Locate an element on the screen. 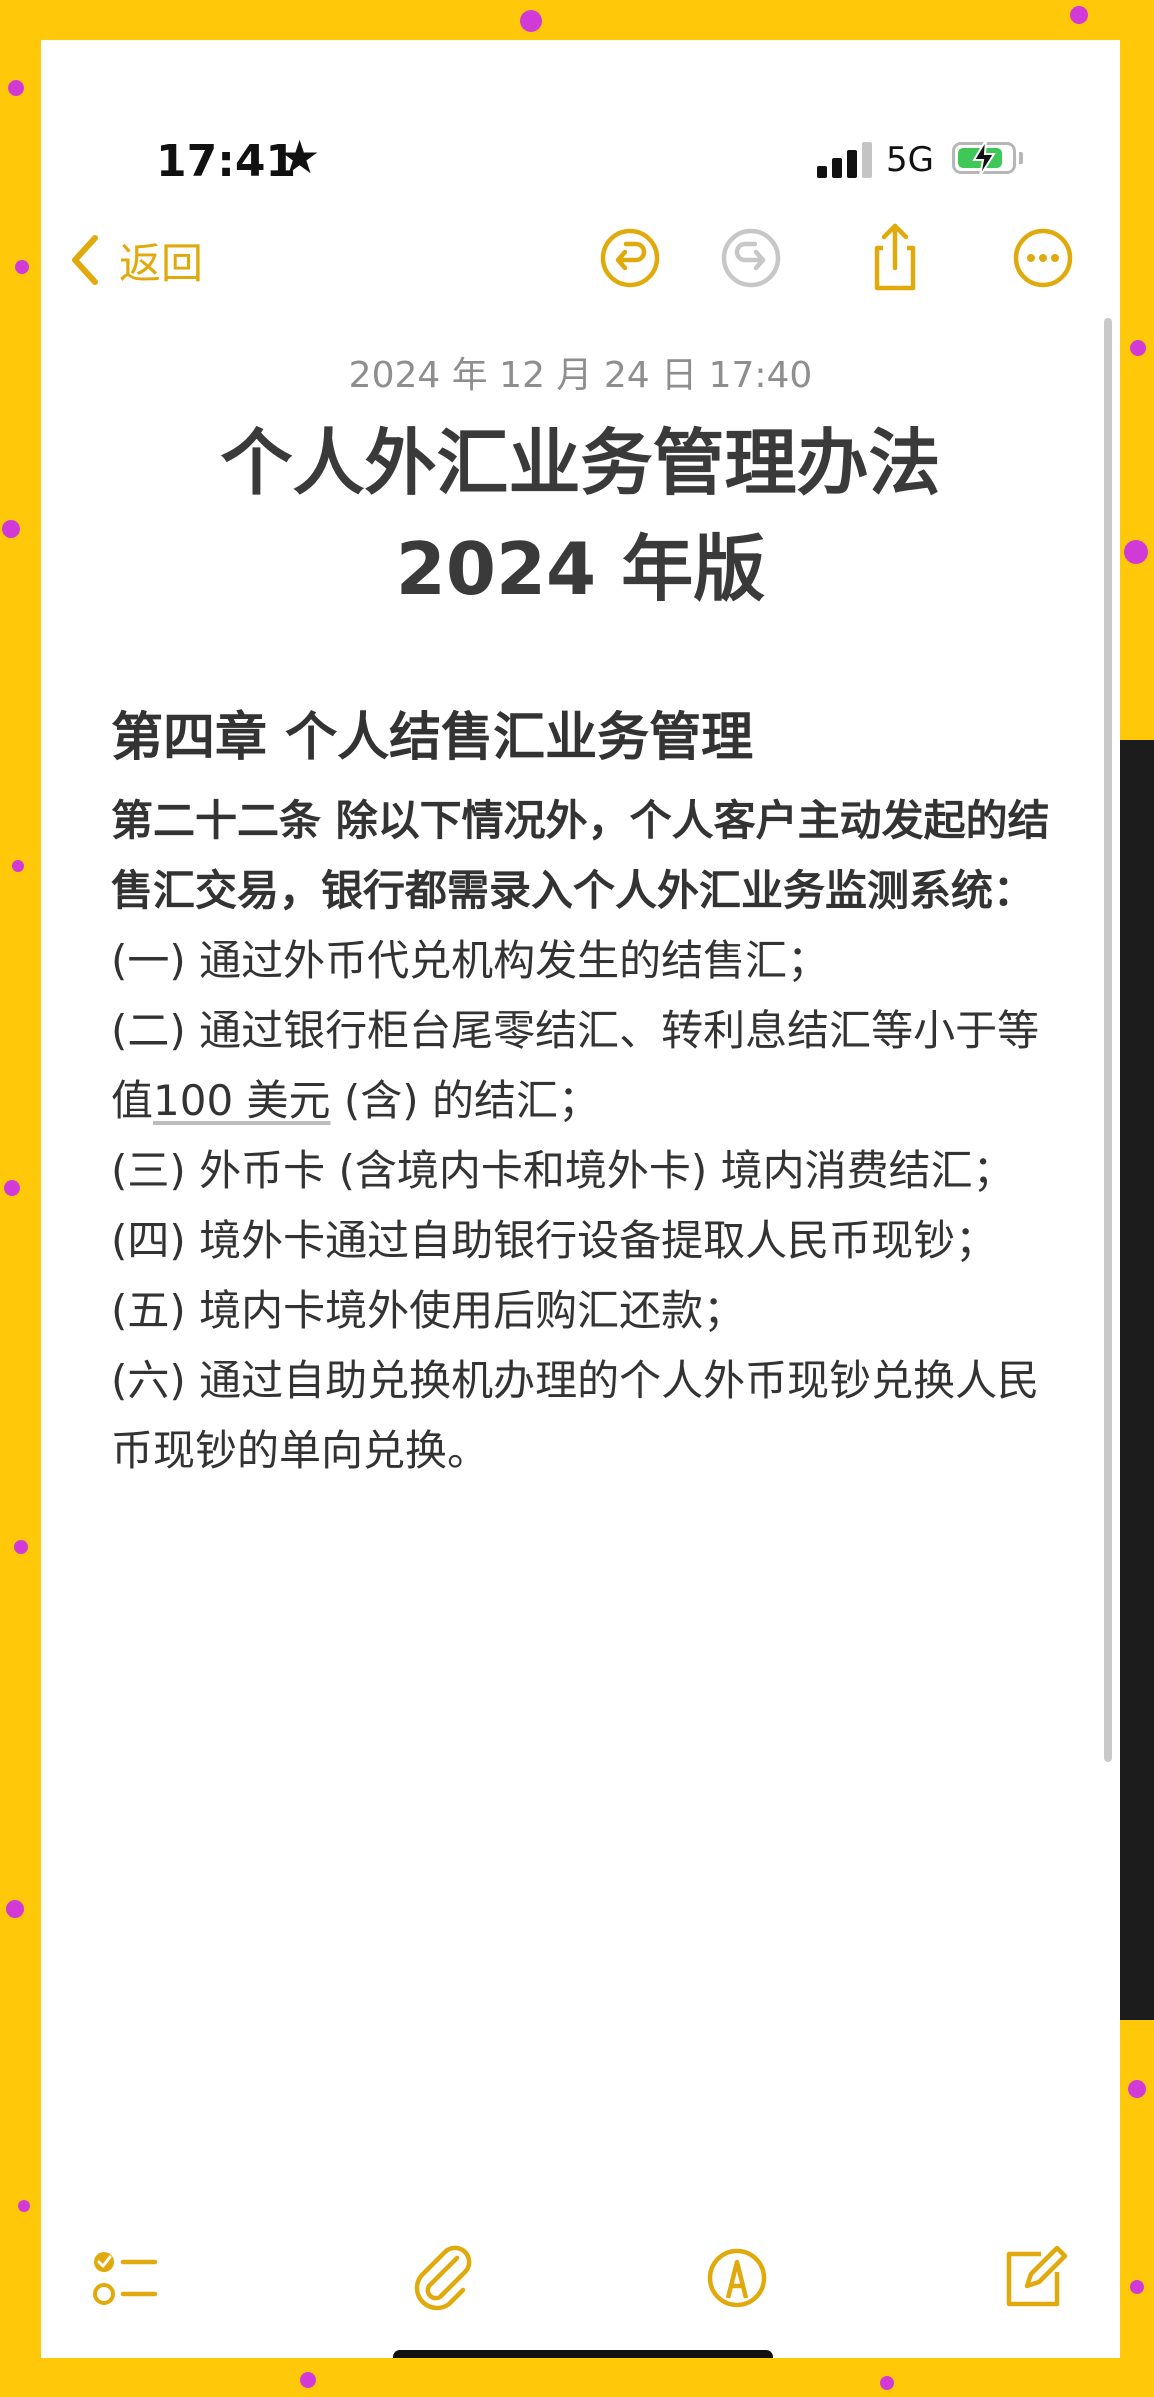 This screenshot has height=2397, width=1154. home-indicator is located at coordinates (583, 2354).